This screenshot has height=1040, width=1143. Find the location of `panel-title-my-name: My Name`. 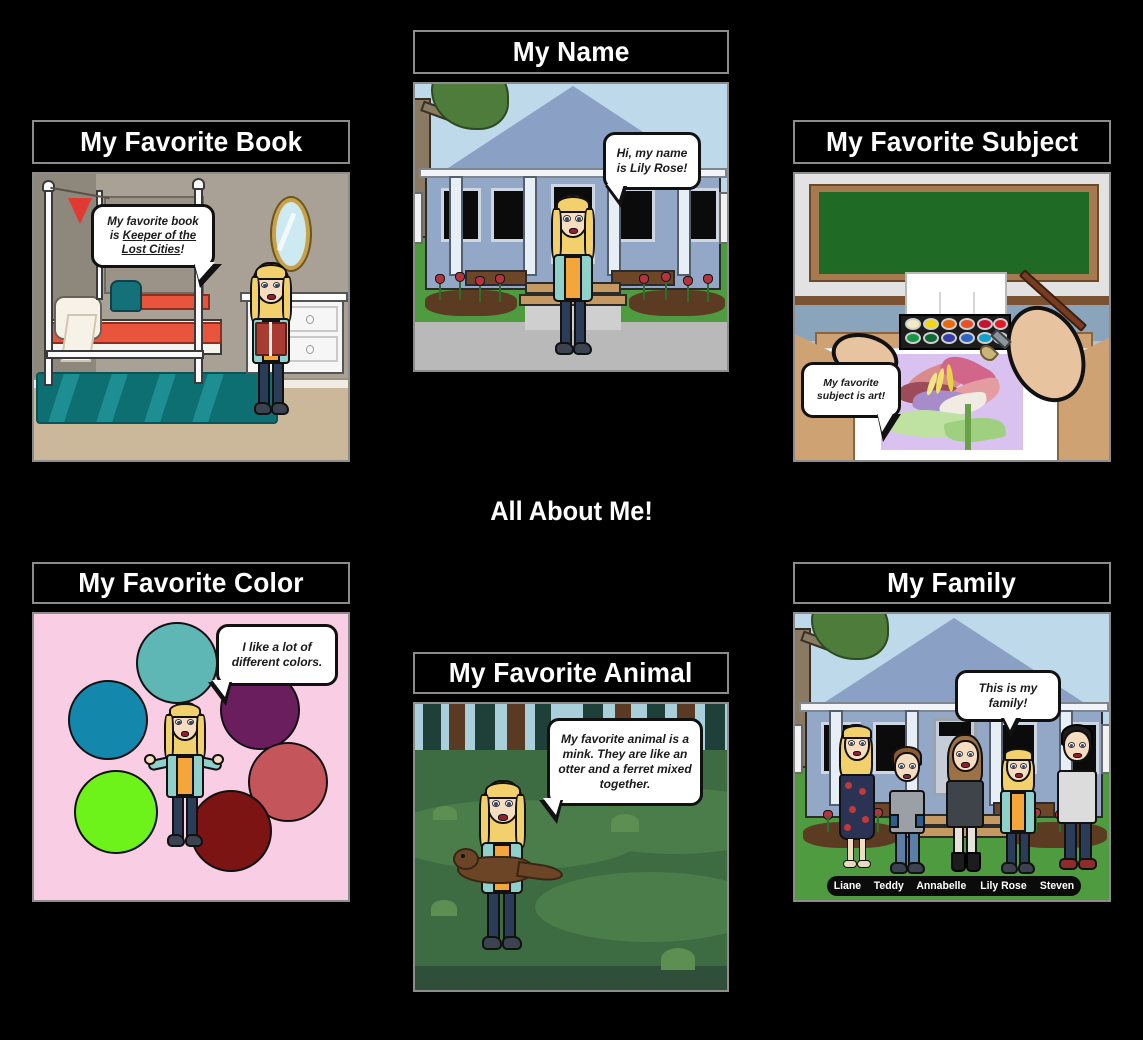

panel-title-my-name: My Name is located at coordinates (571, 52).